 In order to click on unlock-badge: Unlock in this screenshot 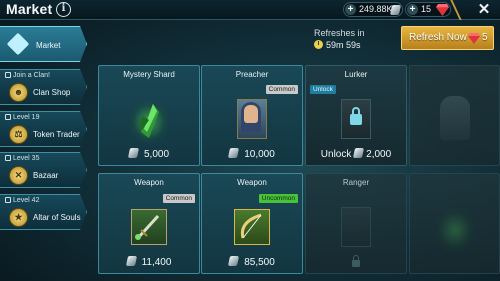, I will do `click(323, 89)`.